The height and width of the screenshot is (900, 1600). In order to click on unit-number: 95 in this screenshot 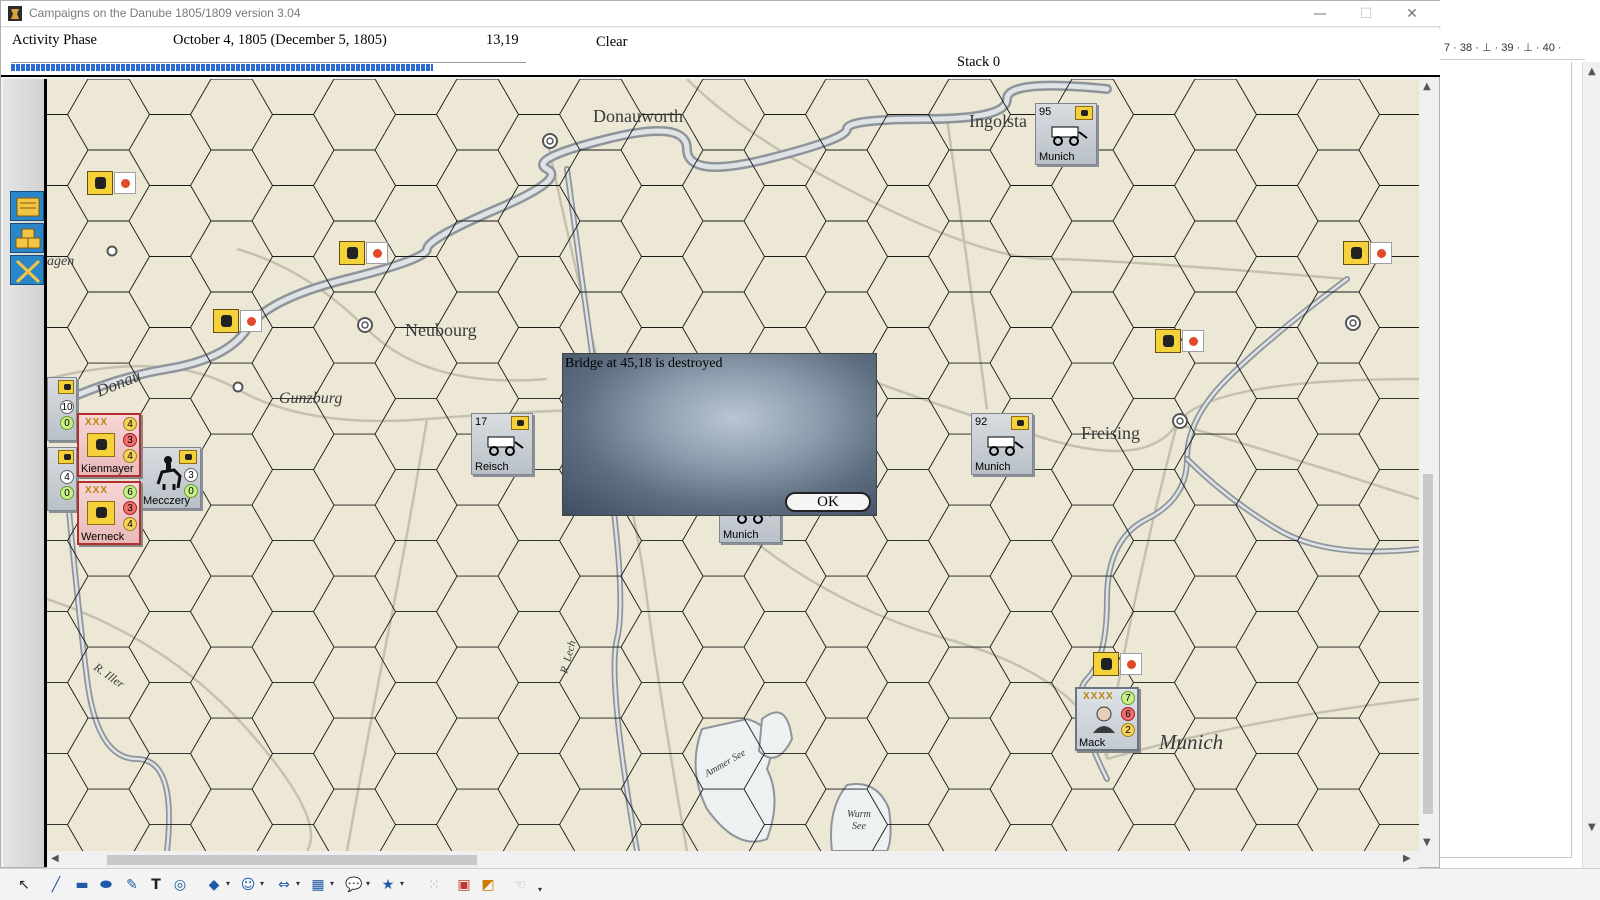, I will do `click(1045, 112)`.